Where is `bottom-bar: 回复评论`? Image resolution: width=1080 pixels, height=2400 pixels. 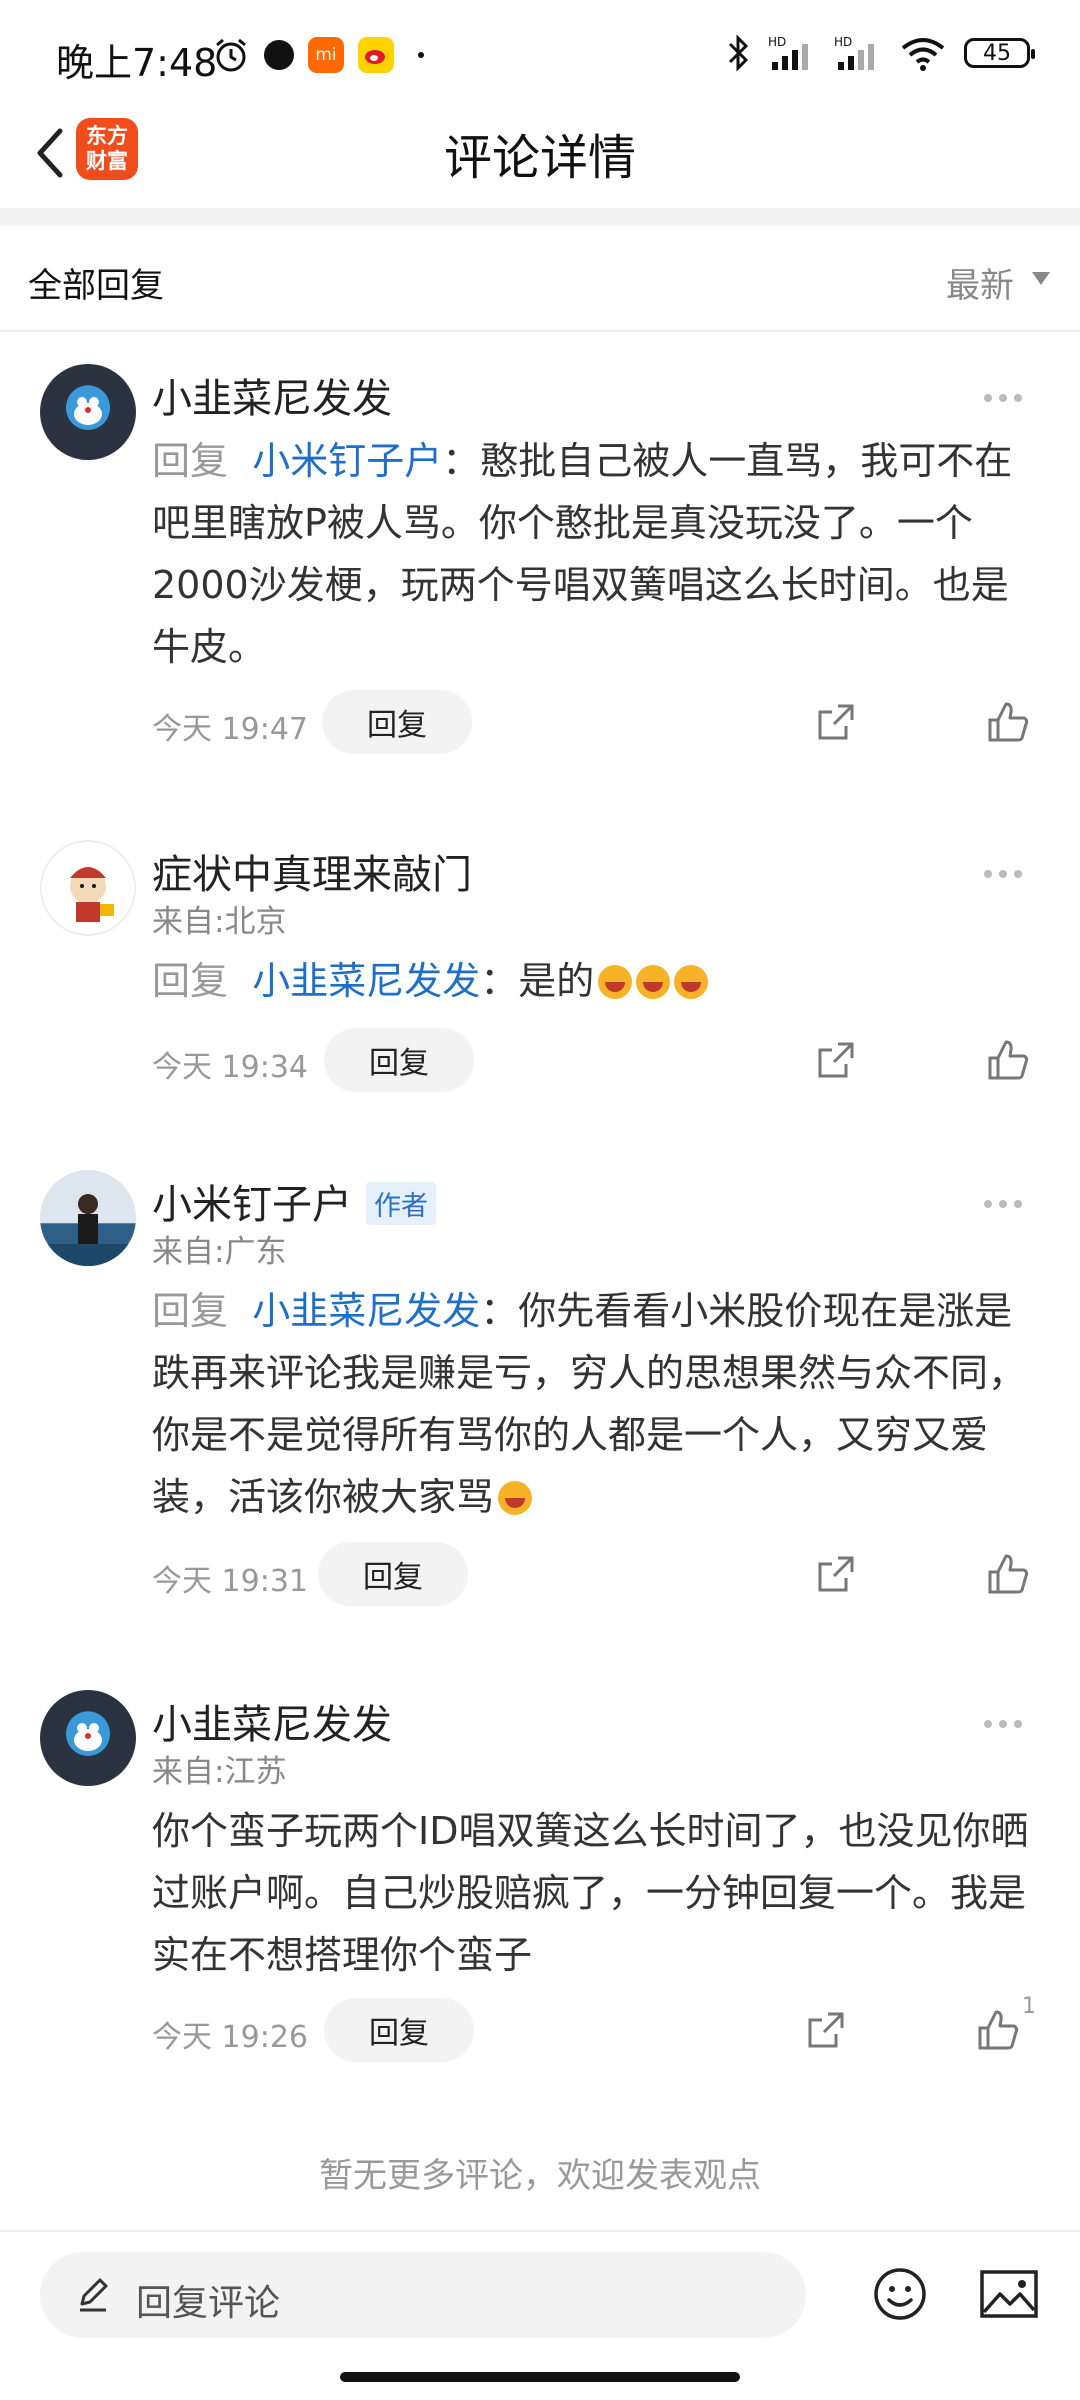 bottom-bar: 回复评论 is located at coordinates (540, 2291).